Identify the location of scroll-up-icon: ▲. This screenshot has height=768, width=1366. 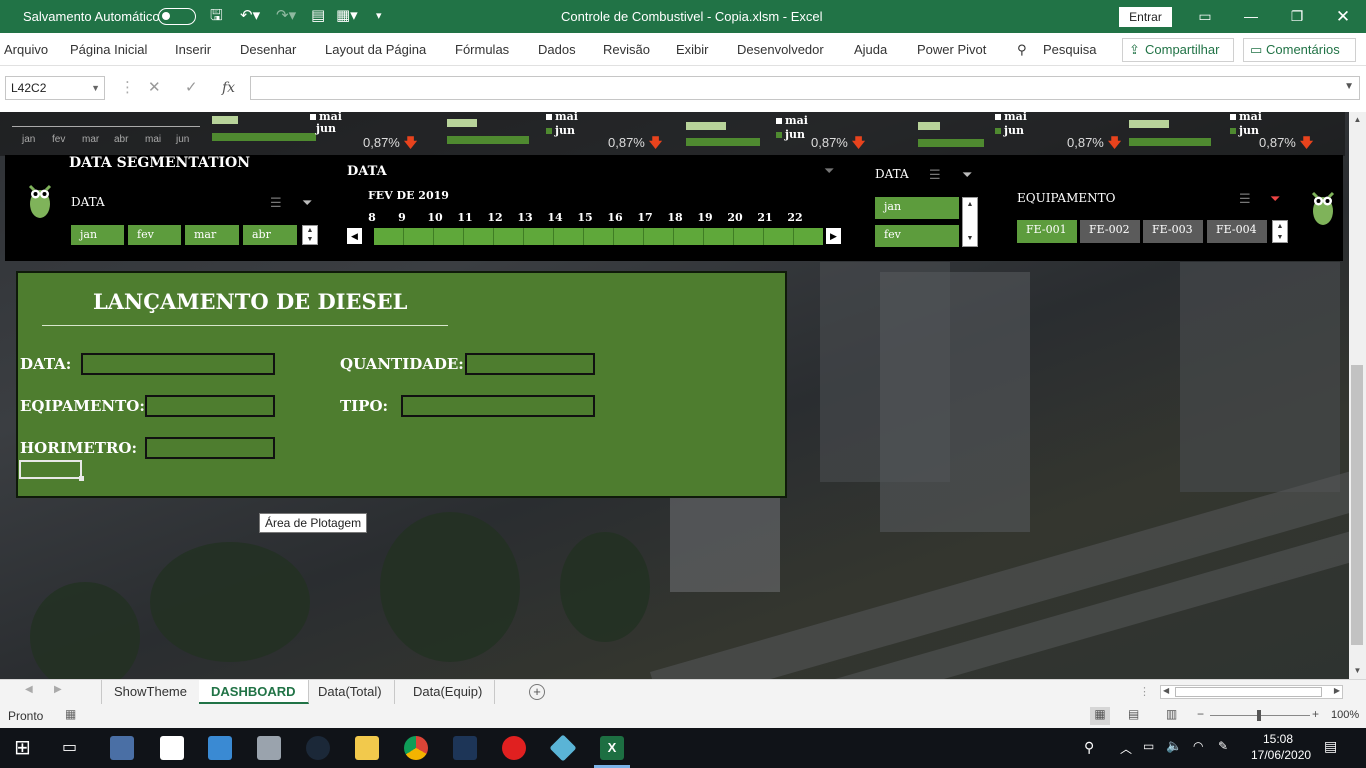
(1357, 119).